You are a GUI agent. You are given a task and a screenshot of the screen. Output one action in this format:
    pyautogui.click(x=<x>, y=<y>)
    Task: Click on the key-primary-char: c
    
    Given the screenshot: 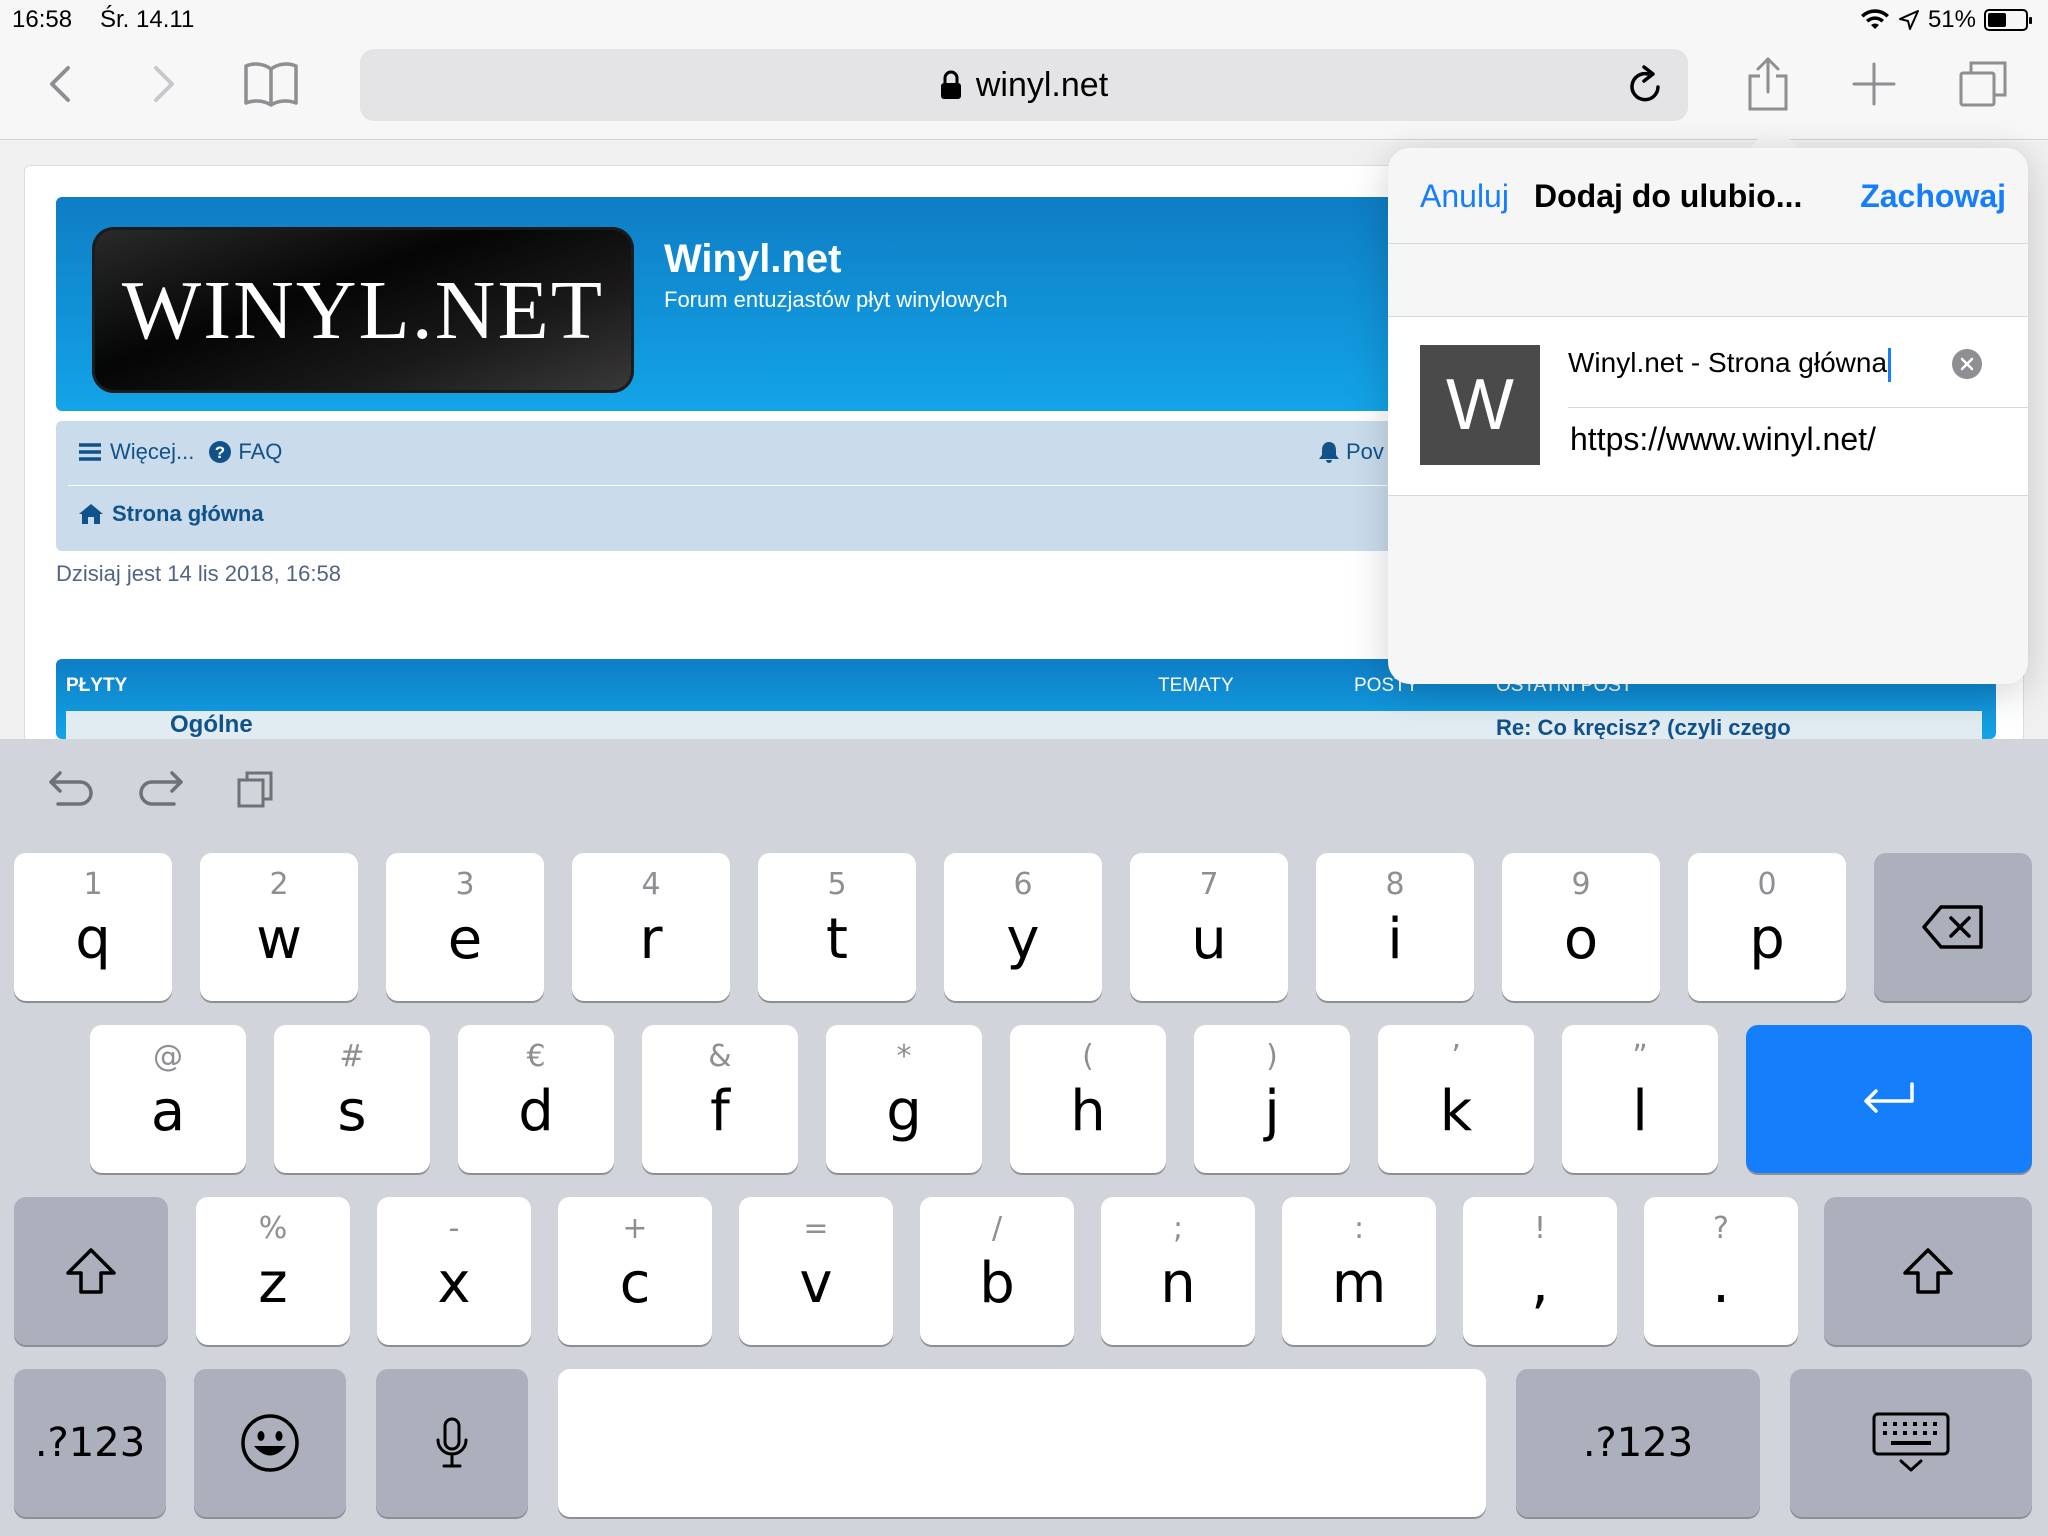 What is the action you would take?
    pyautogui.click(x=635, y=1283)
    